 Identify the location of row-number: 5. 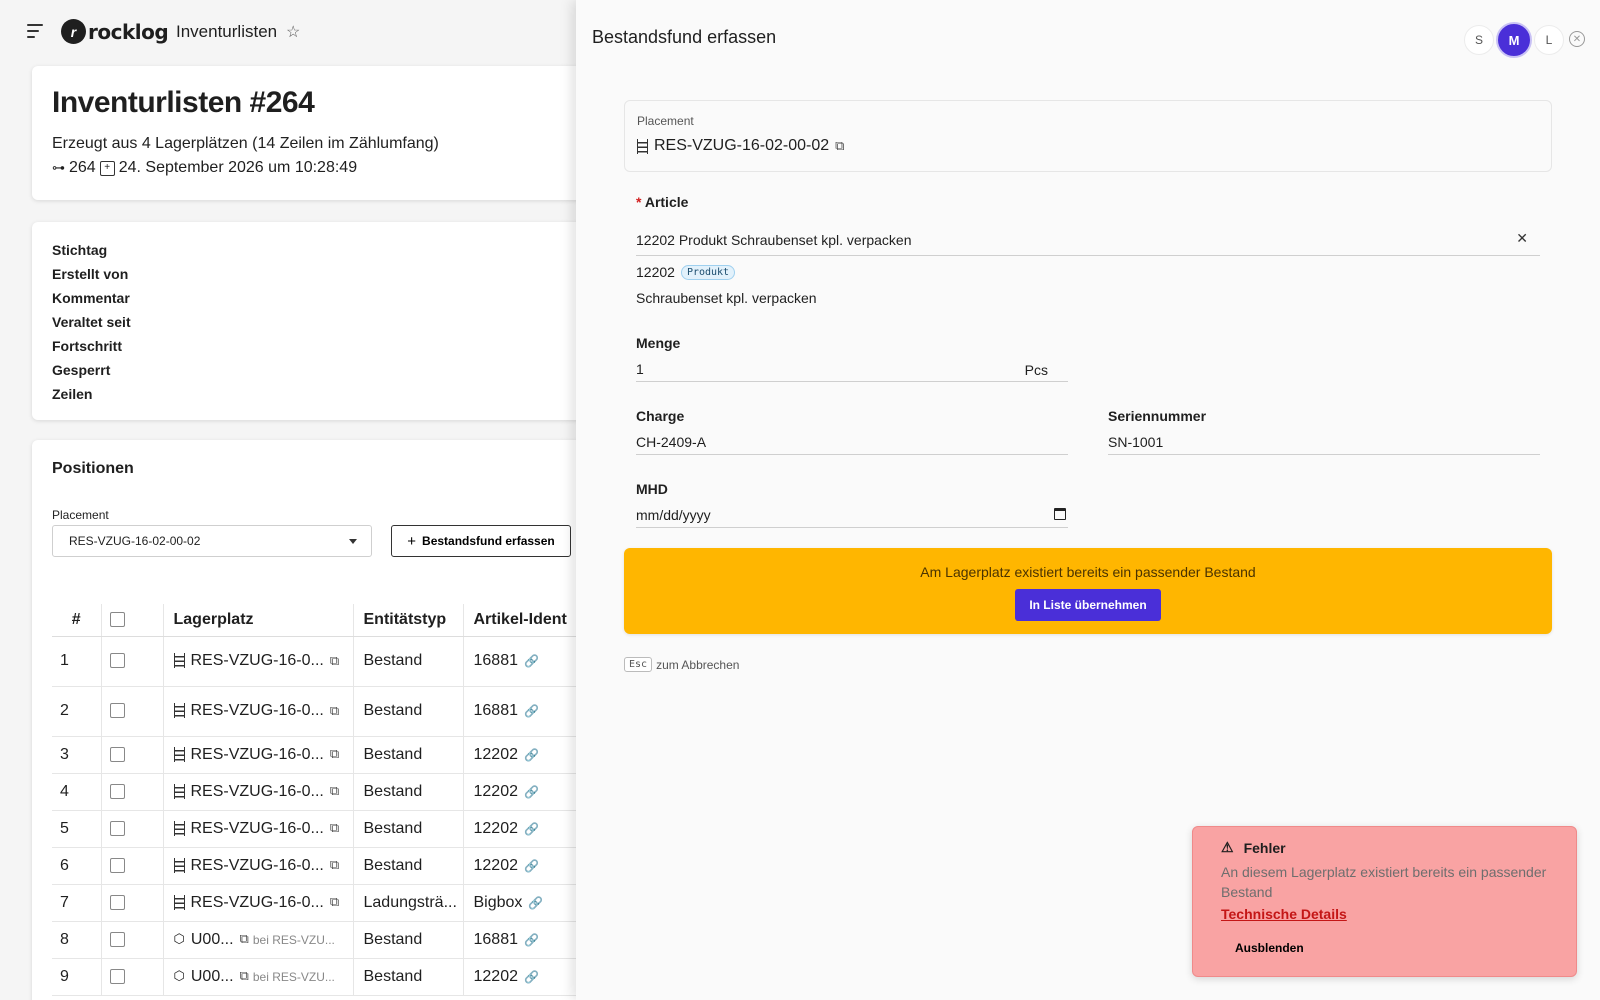
(77, 829).